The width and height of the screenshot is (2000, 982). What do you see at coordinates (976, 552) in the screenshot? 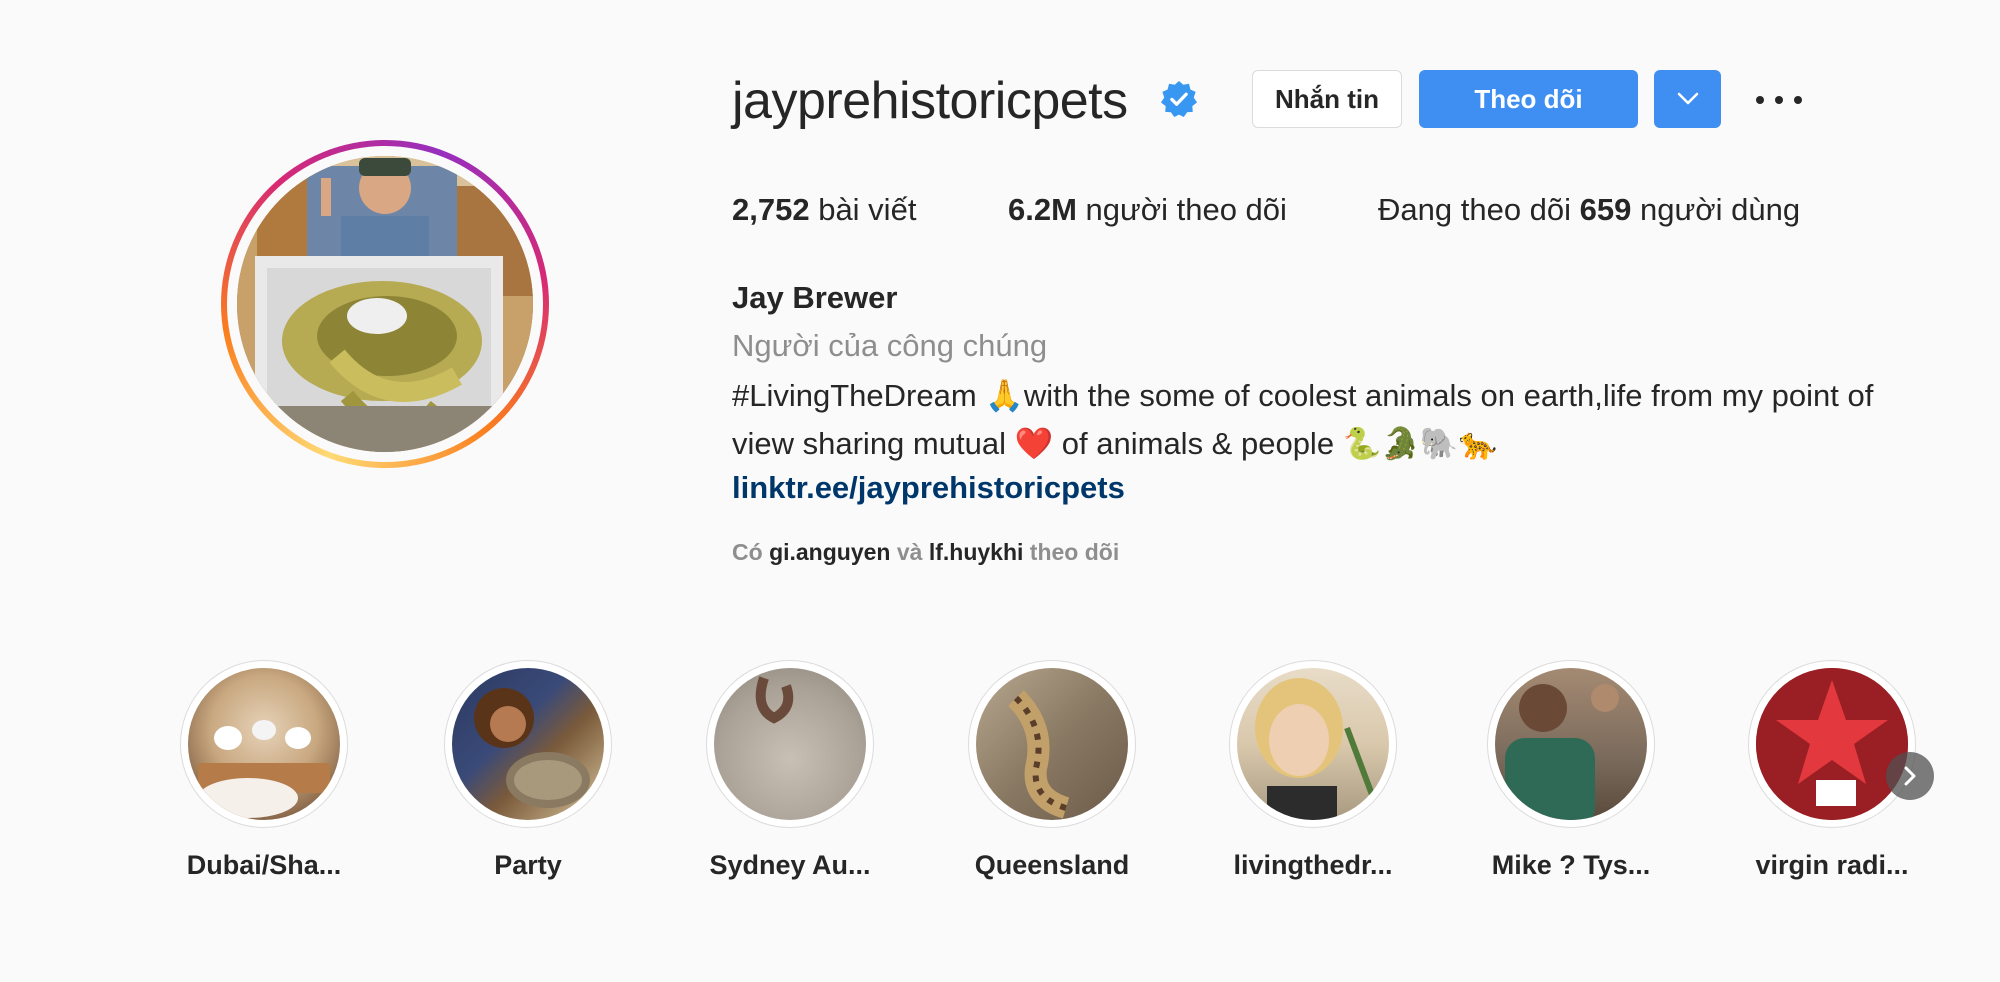
I see `followed-by-user-link: lf.huykhi` at bounding box center [976, 552].